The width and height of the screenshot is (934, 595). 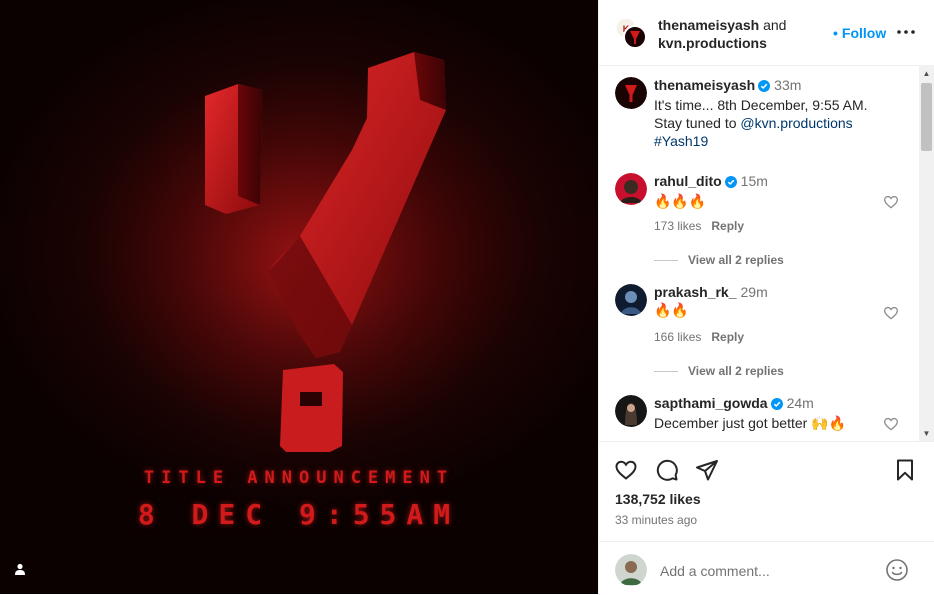 I want to click on comments-scrollbar: ▲ ▼, so click(x=926, y=253).